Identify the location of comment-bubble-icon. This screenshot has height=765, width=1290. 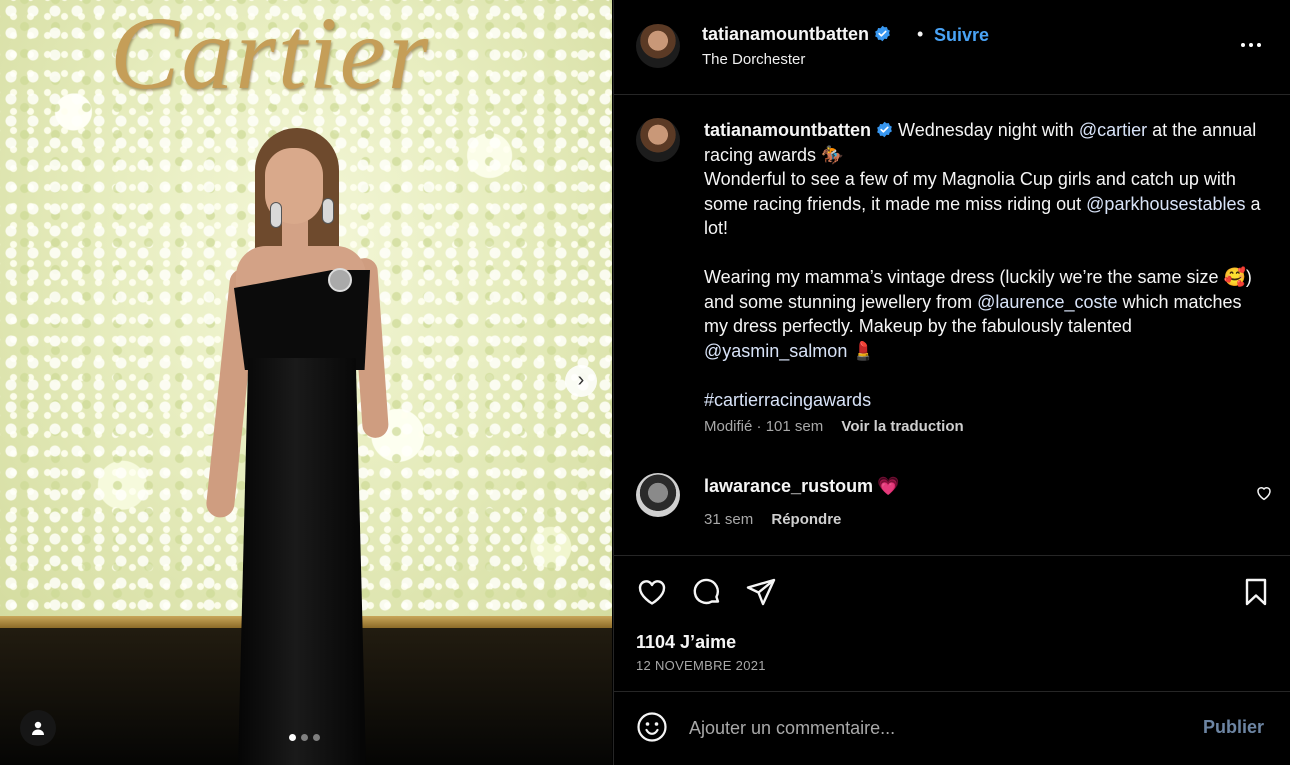
(707, 592).